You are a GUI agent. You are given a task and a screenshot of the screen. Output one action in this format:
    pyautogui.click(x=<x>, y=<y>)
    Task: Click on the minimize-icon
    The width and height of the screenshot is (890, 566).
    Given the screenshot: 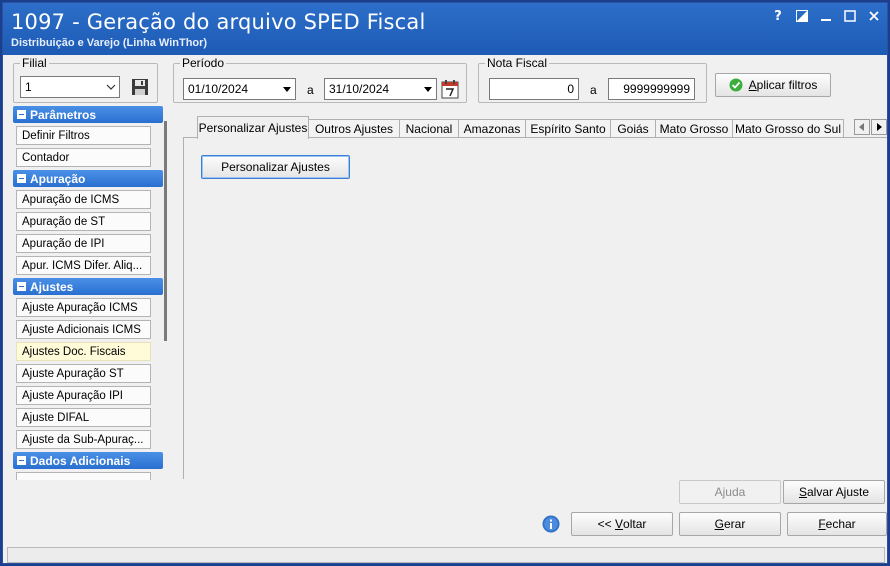 What is the action you would take?
    pyautogui.click(x=826, y=16)
    